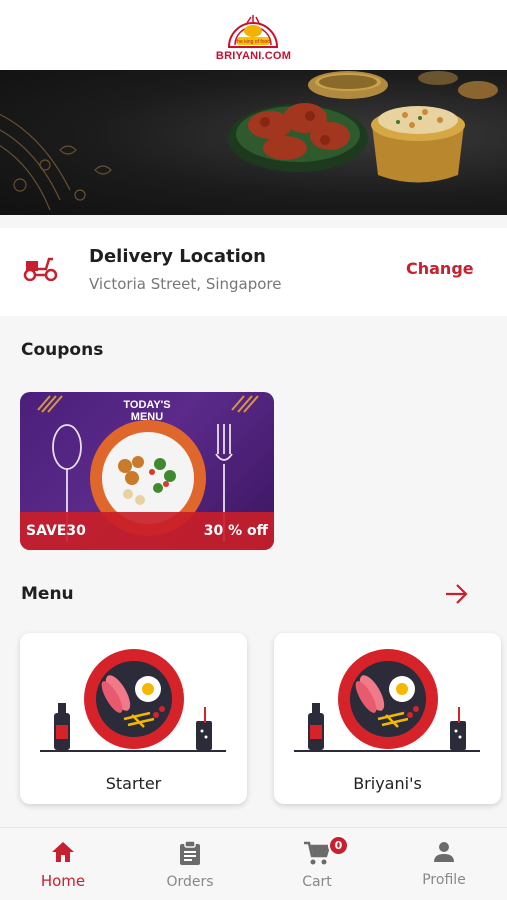 The width and height of the screenshot is (507, 900). I want to click on app-header: the king of food BRIYANI.COM, so click(253, 35).